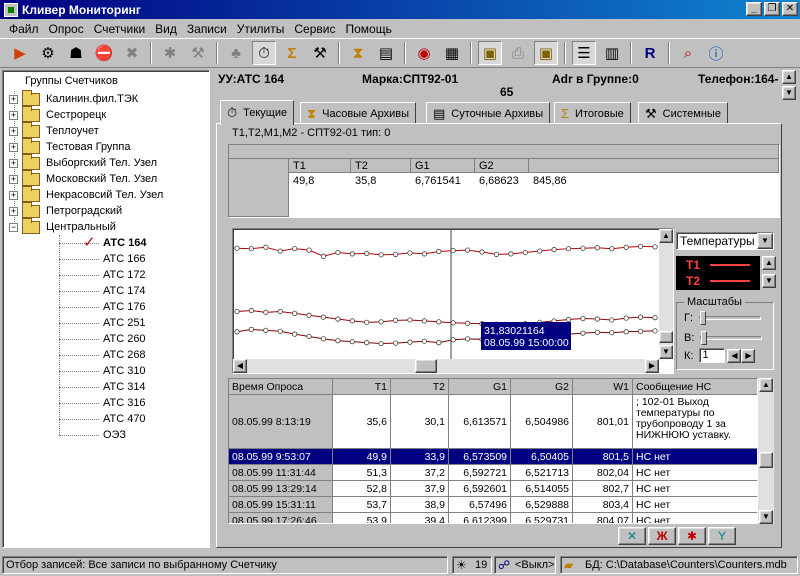 The height and width of the screenshot is (576, 800). I want to click on tools-icon: ⚒, so click(198, 53).